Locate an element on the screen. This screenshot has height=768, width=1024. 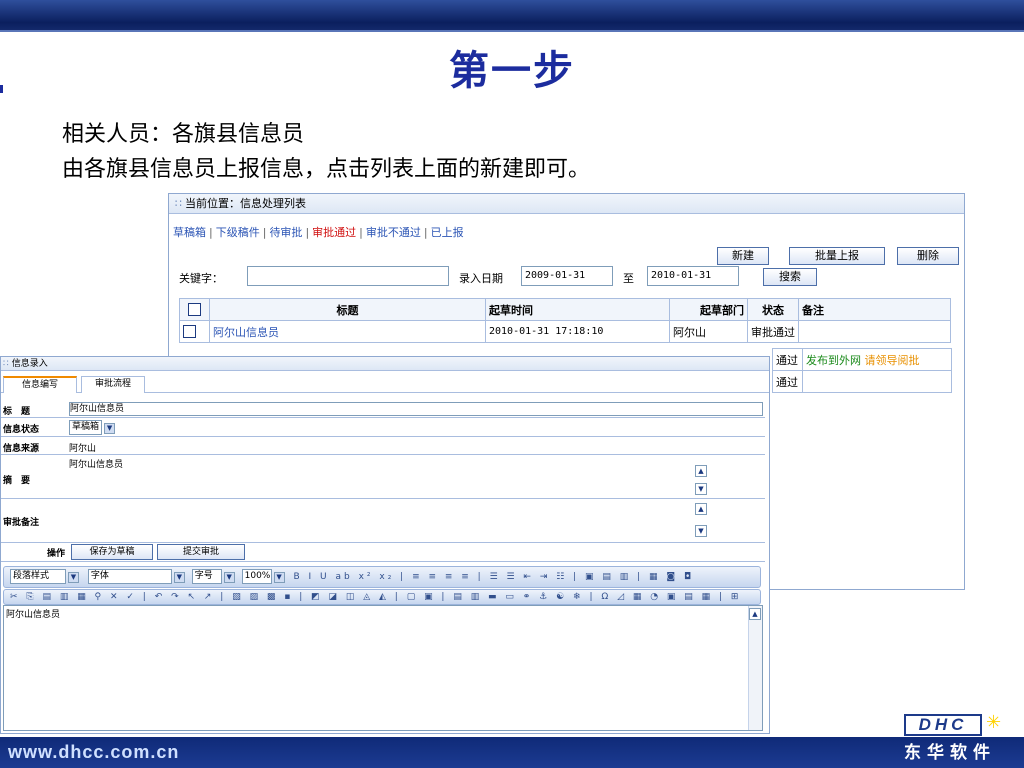
slide-text-instruction: 由各旗县信息员上报信息，点击列表上面的新建即可。 is located at coordinates (326, 169).